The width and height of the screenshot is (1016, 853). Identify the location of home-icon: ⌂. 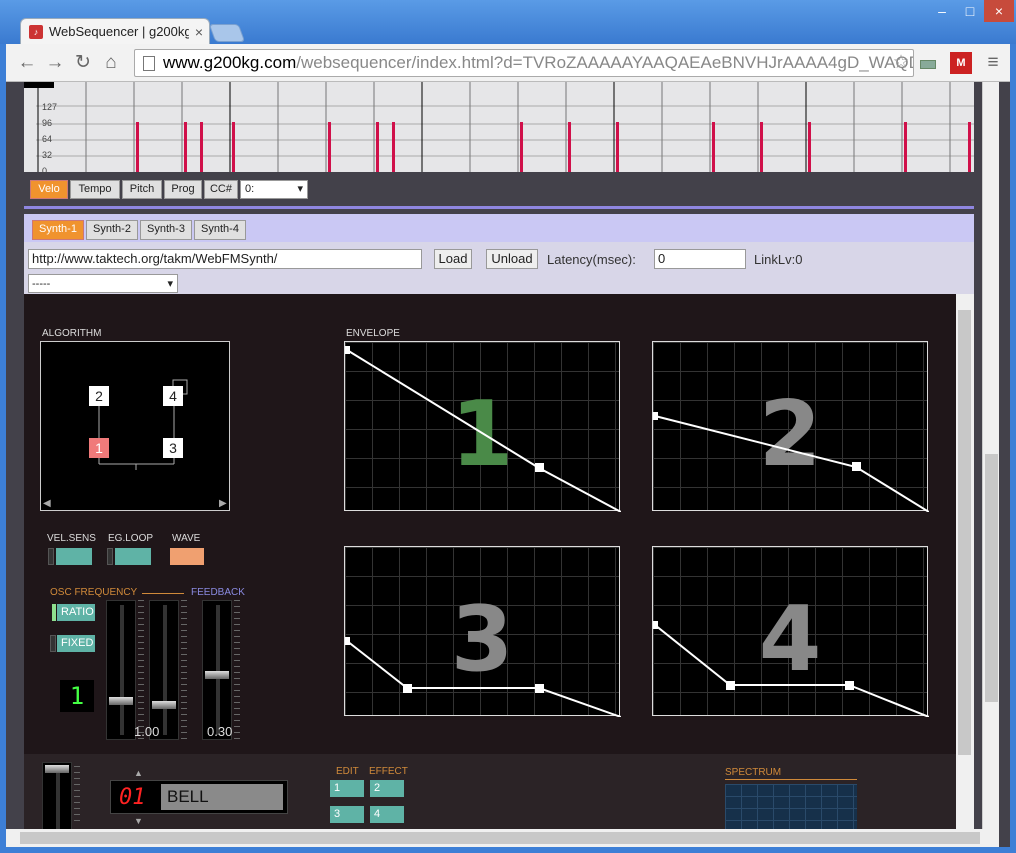
(111, 63).